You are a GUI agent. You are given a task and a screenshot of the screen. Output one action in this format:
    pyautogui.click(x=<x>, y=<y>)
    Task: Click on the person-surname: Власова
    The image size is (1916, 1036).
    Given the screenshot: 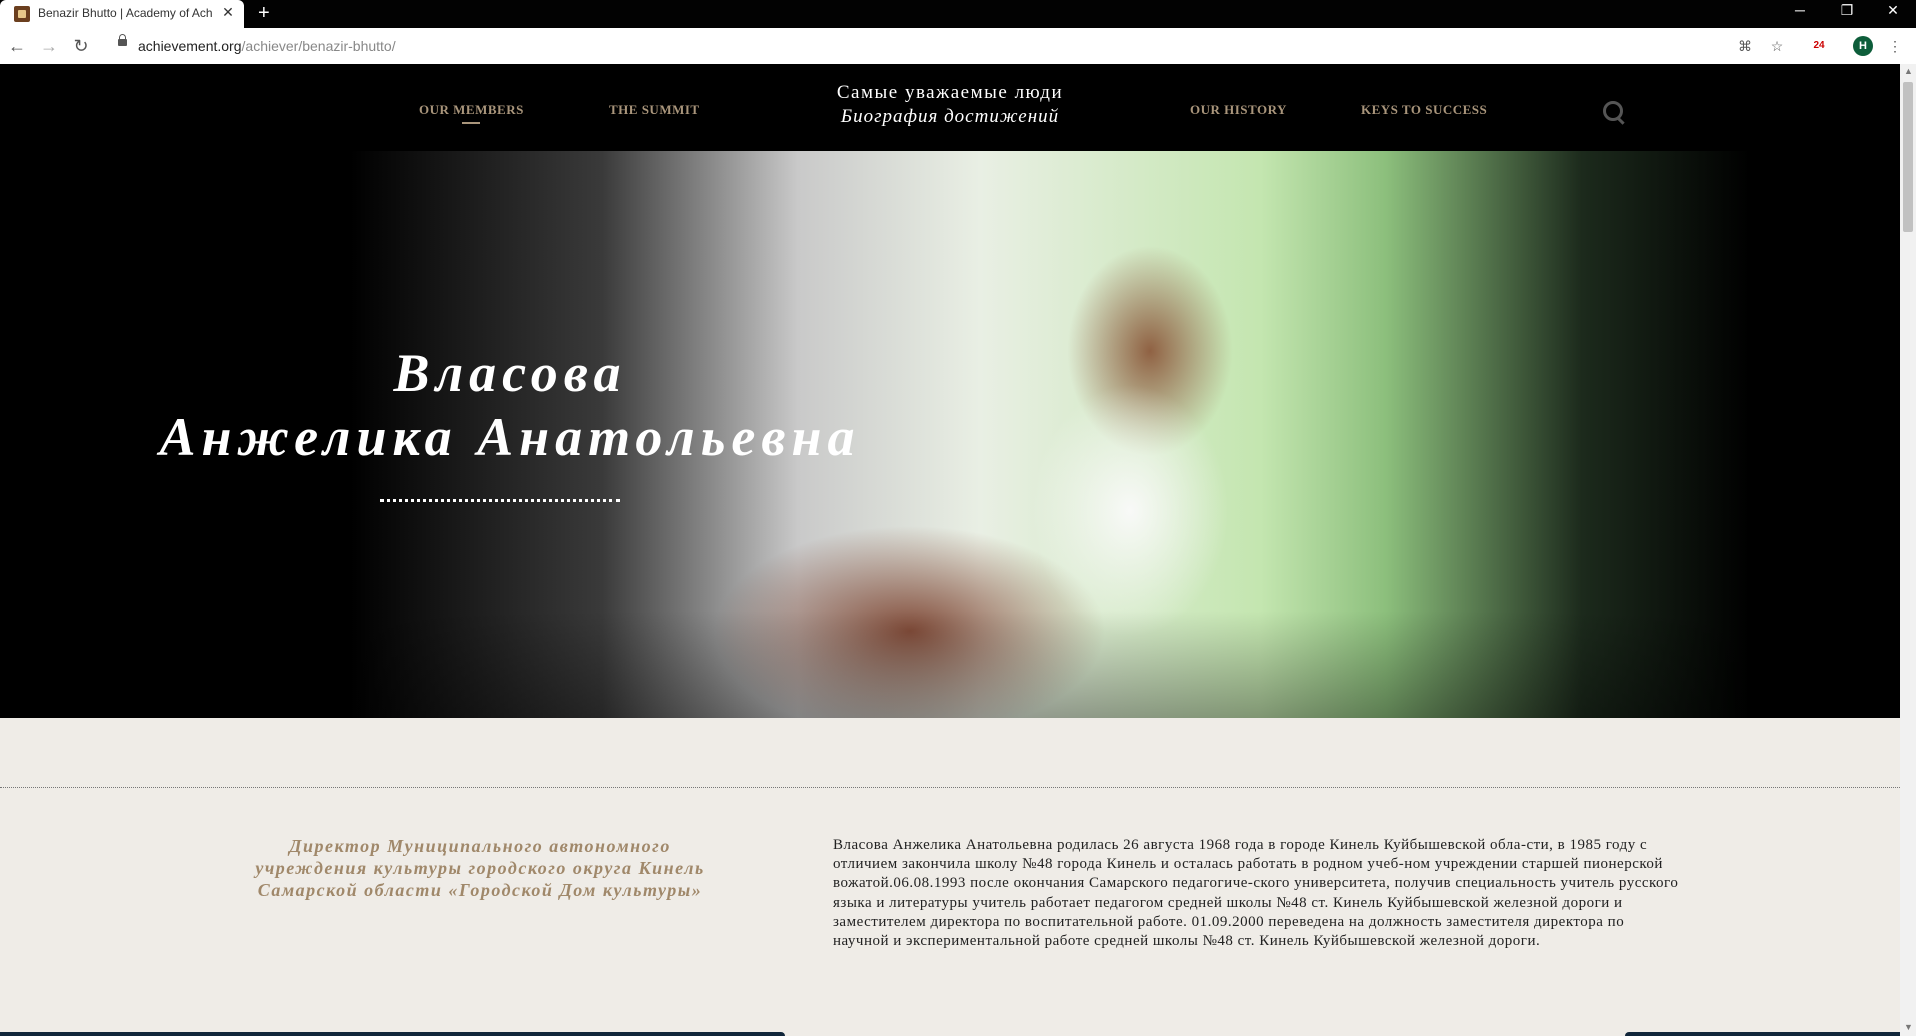 What is the action you would take?
    pyautogui.click(x=510, y=373)
    